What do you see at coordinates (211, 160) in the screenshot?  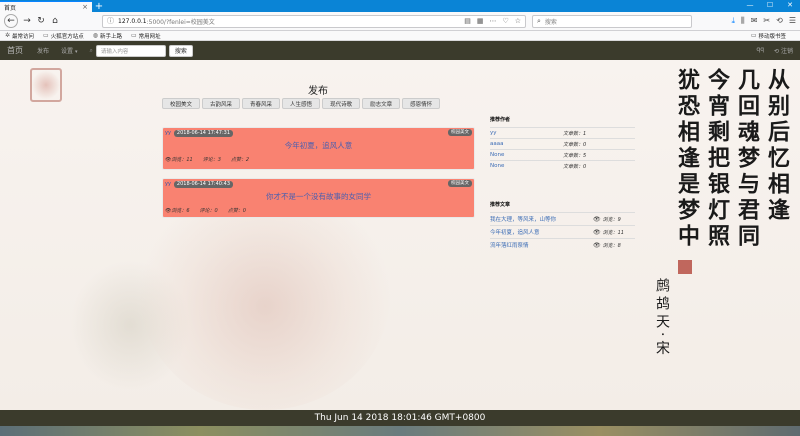 I see `comments-count: 评论：3` at bounding box center [211, 160].